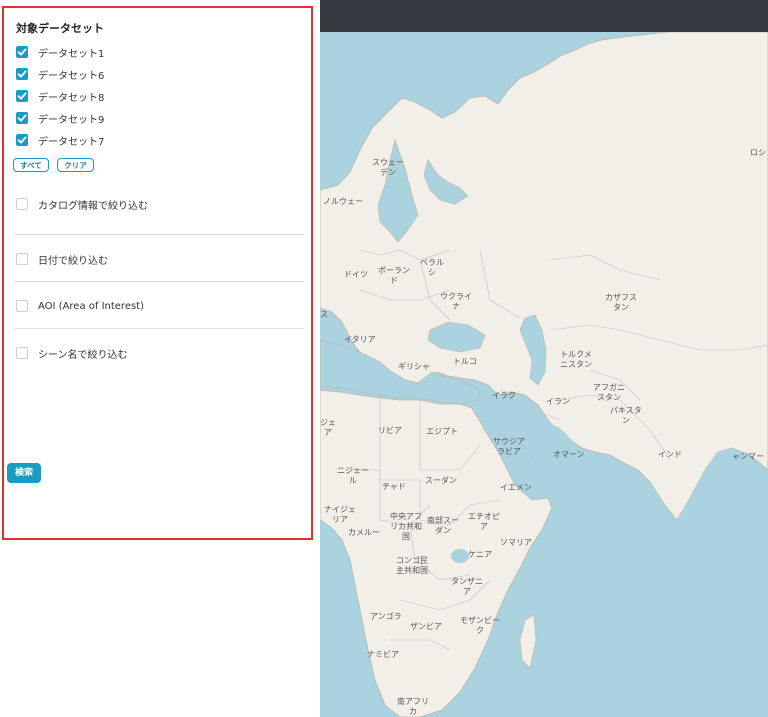 Image resolution: width=768 pixels, height=717 pixels. What do you see at coordinates (412, 565) in the screenshot?
I see `map-label: コンゴ民 主共和国` at bounding box center [412, 565].